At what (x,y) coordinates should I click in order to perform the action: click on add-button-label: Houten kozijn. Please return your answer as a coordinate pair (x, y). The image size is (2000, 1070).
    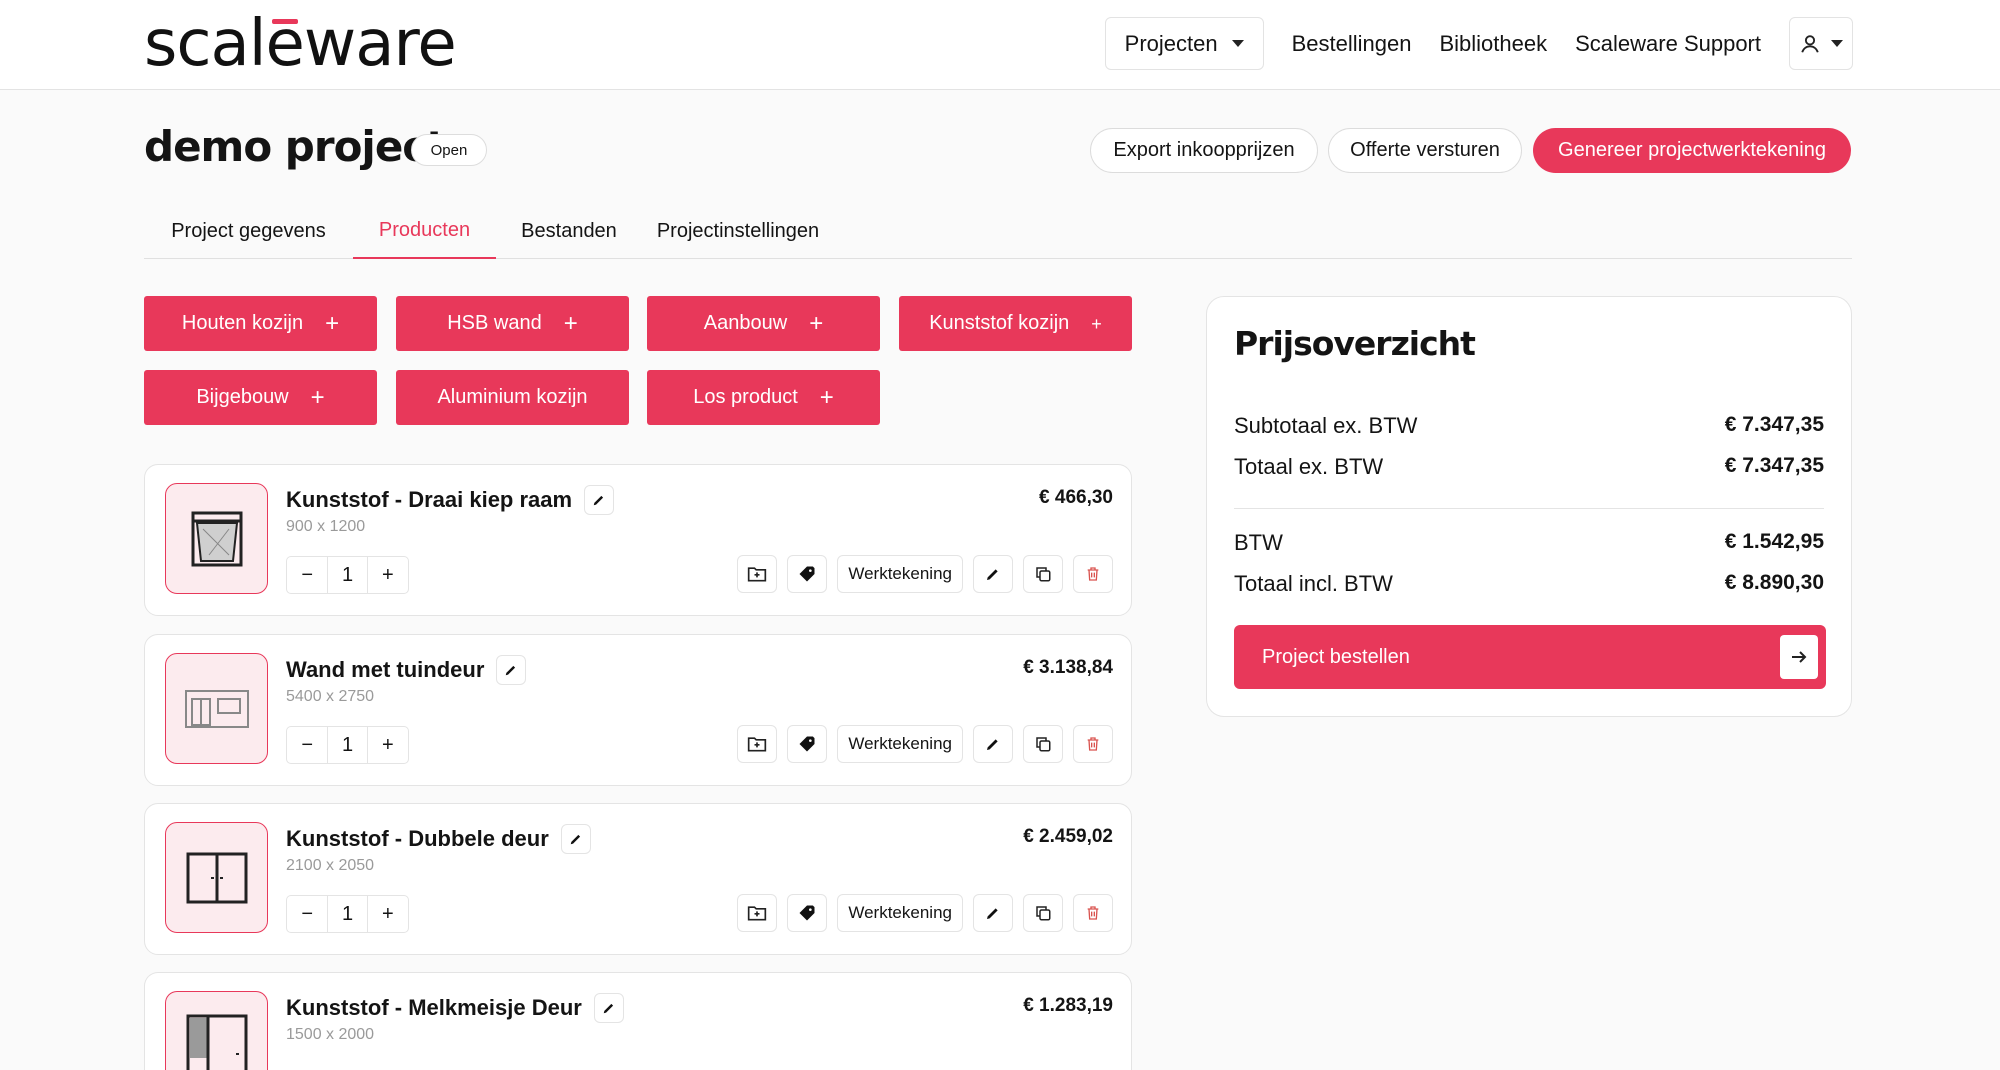
    Looking at the image, I should click on (242, 323).